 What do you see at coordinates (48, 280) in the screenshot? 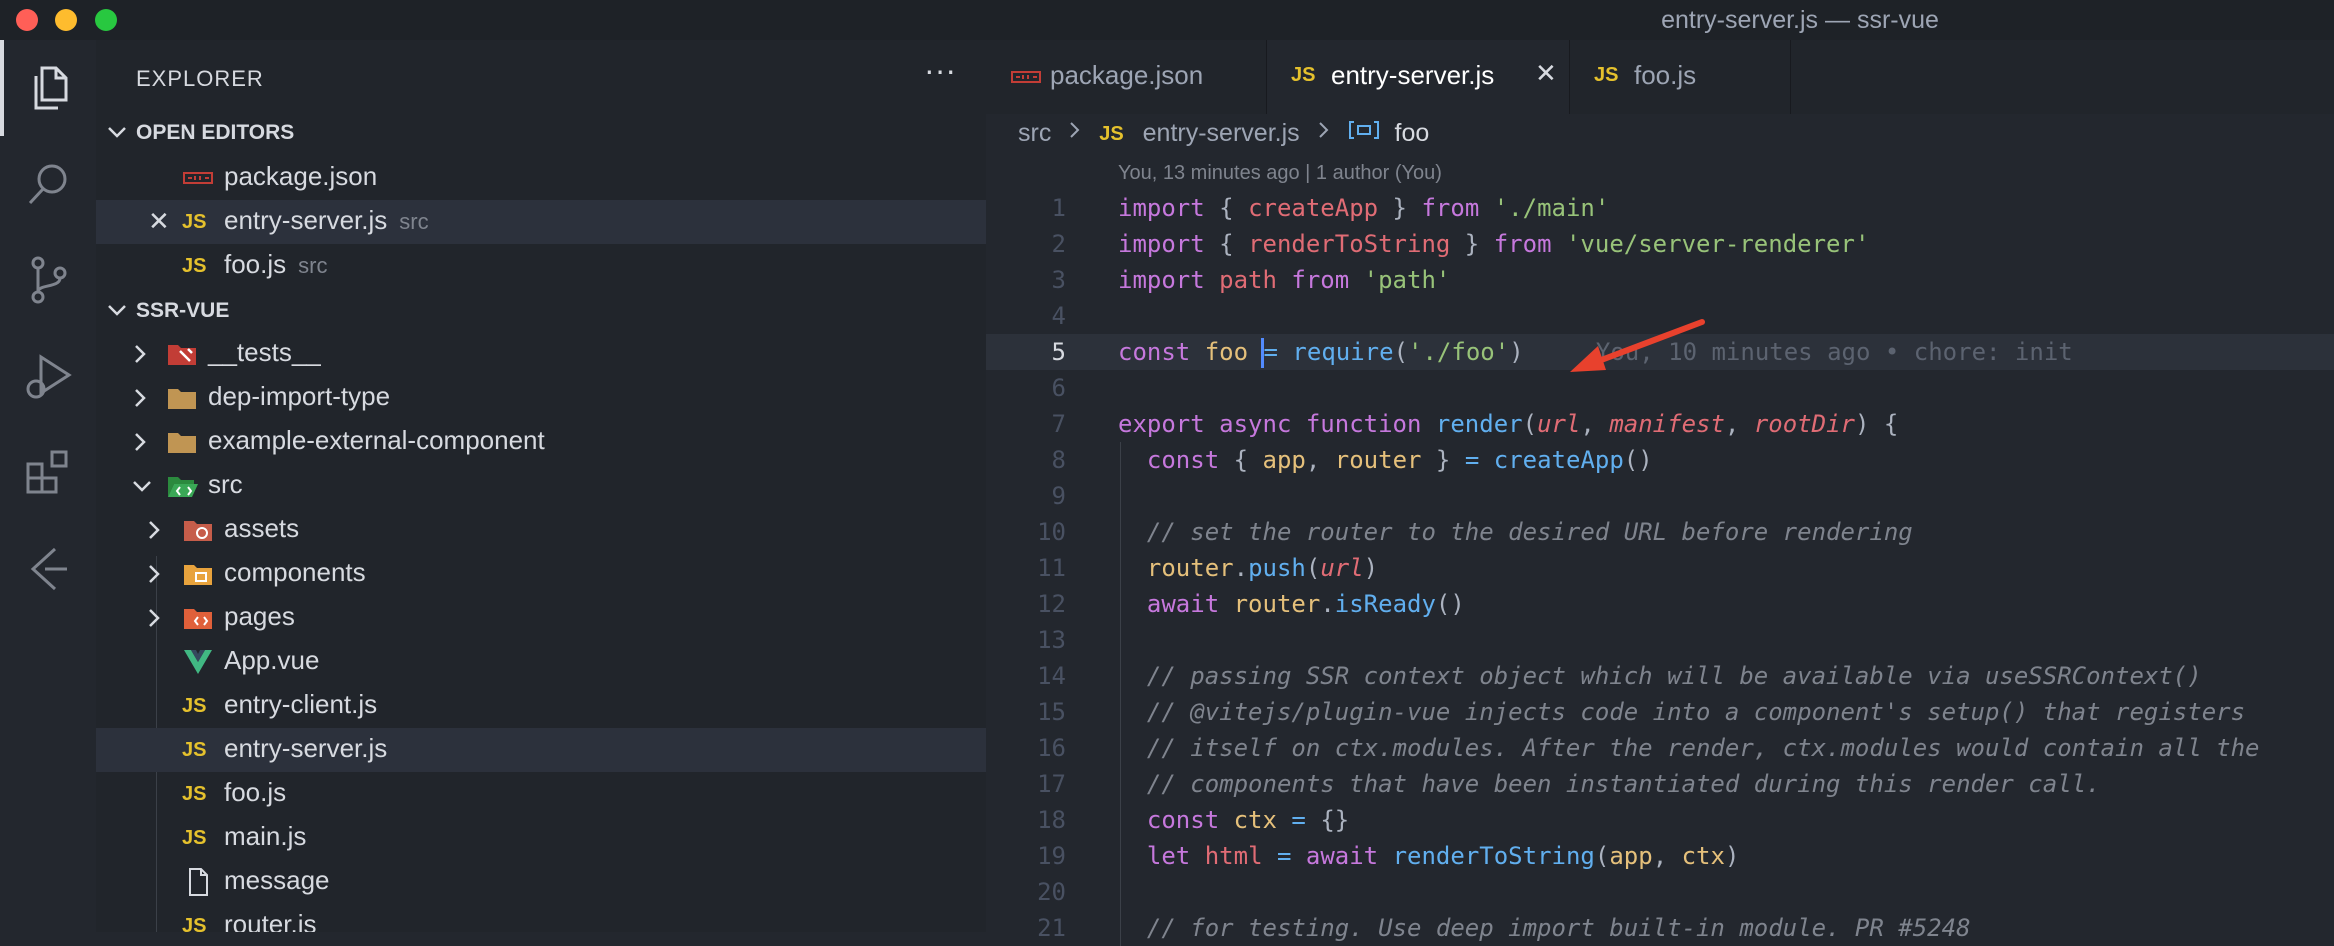
I see `source-control-icon` at bounding box center [48, 280].